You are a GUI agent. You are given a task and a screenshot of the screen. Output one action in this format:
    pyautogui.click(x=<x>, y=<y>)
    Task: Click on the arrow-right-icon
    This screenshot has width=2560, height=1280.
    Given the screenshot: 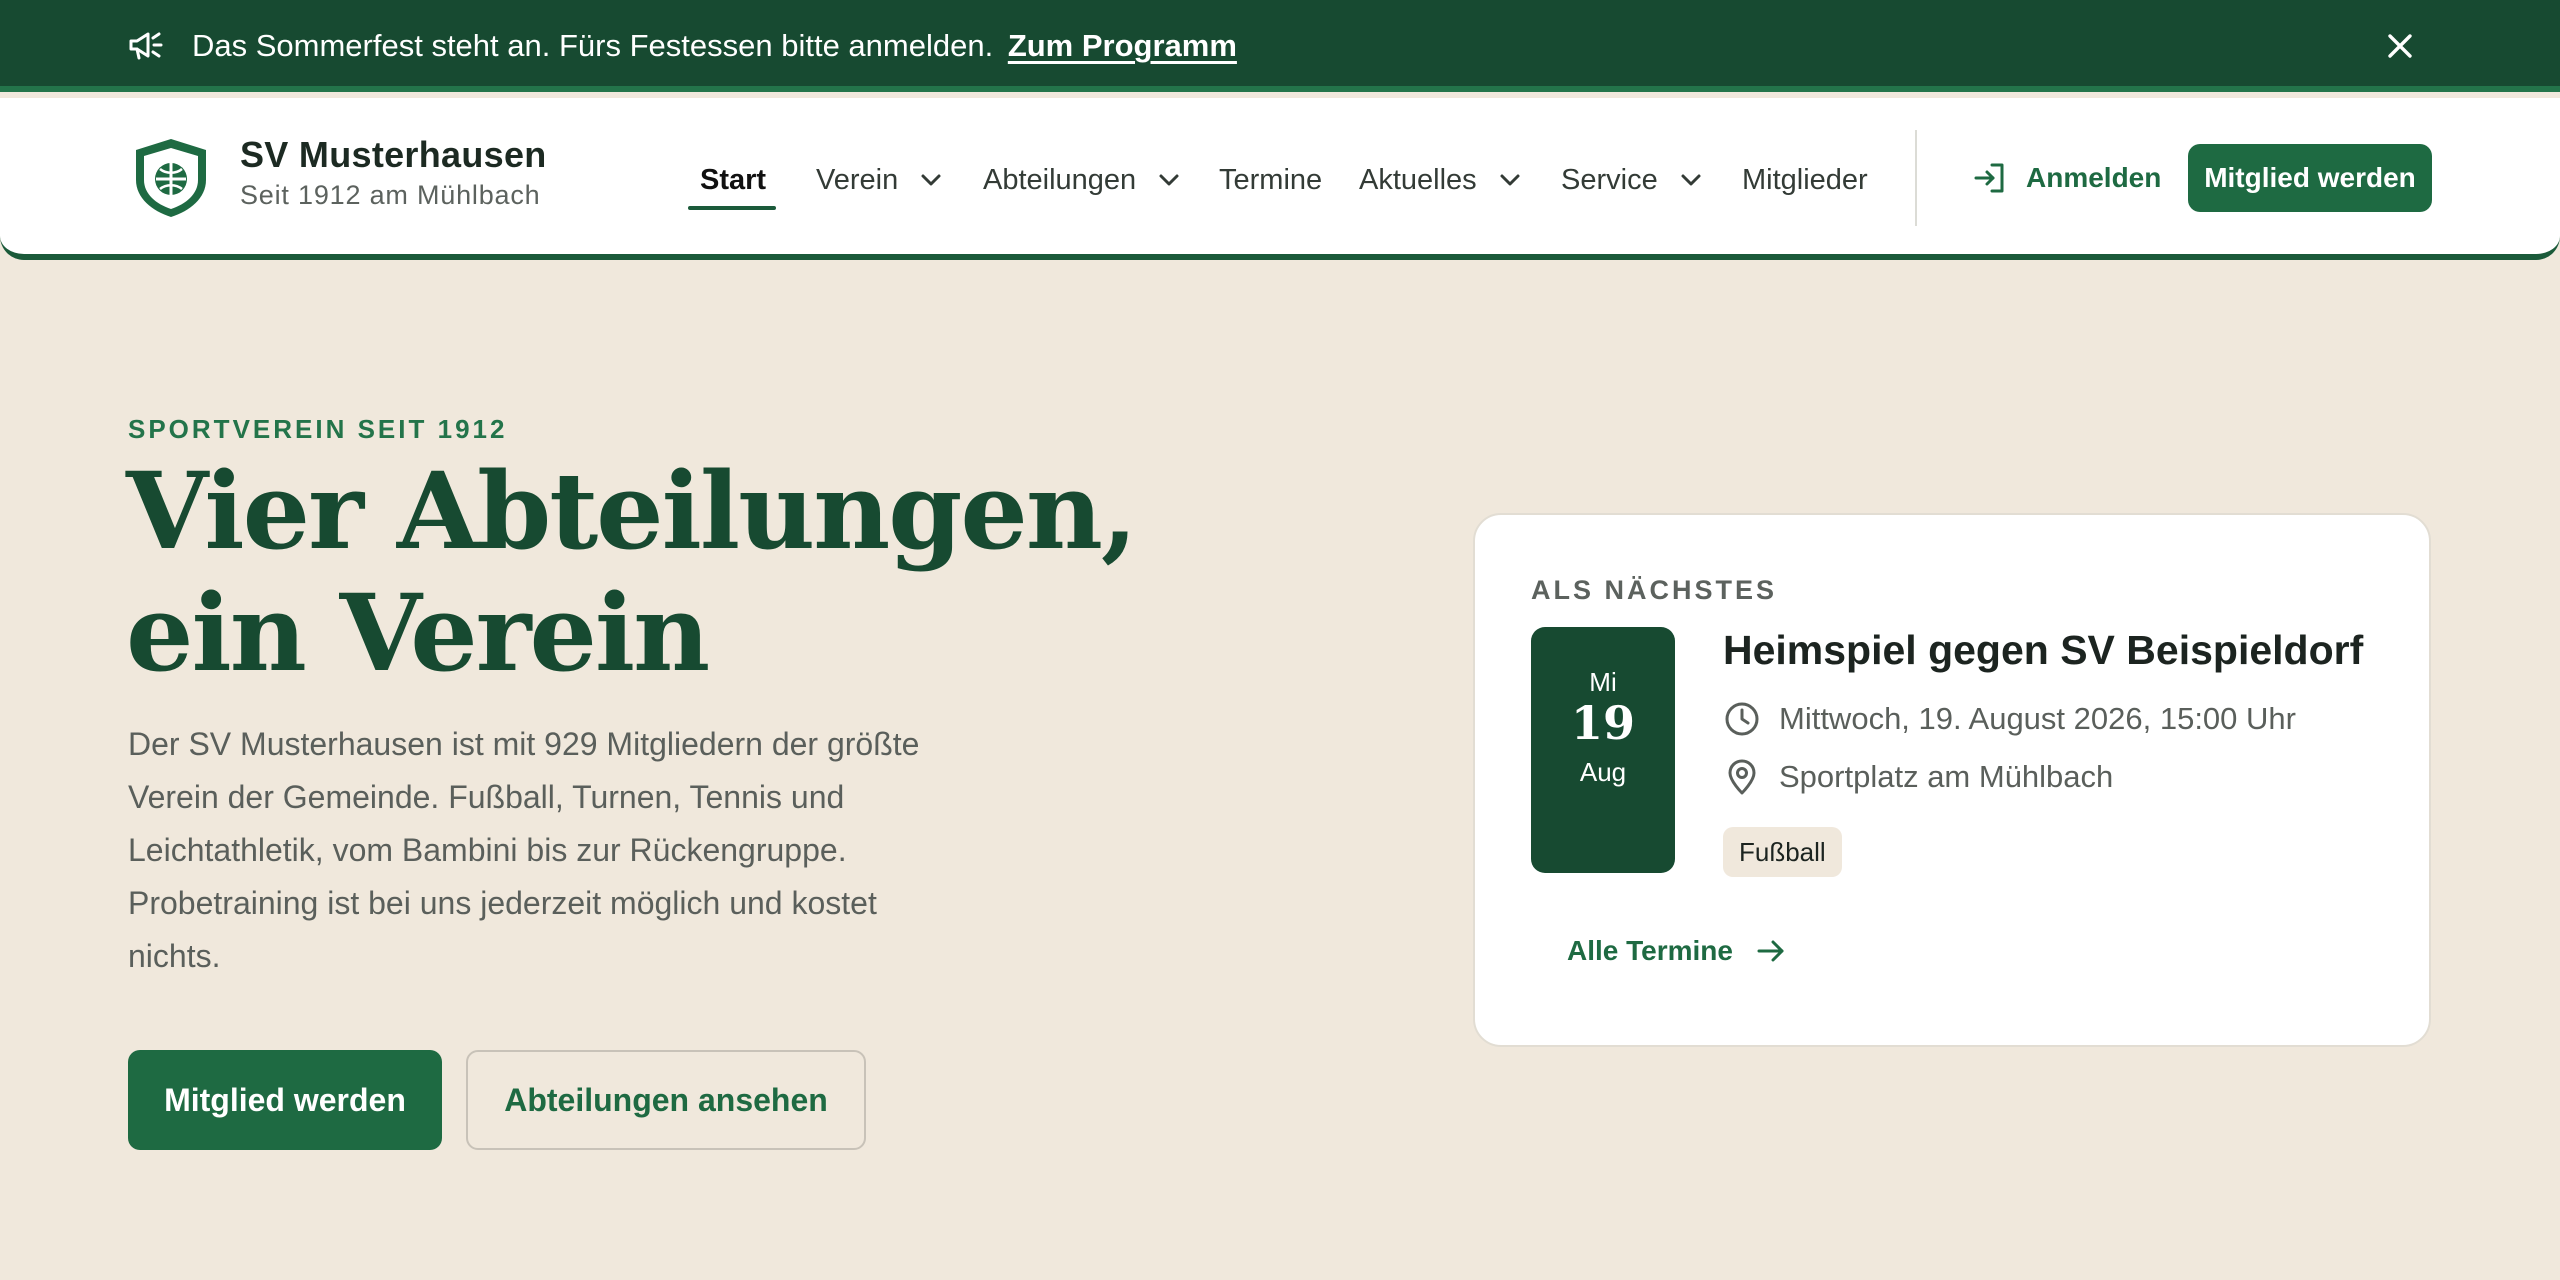 What is the action you would take?
    pyautogui.click(x=1770, y=951)
    